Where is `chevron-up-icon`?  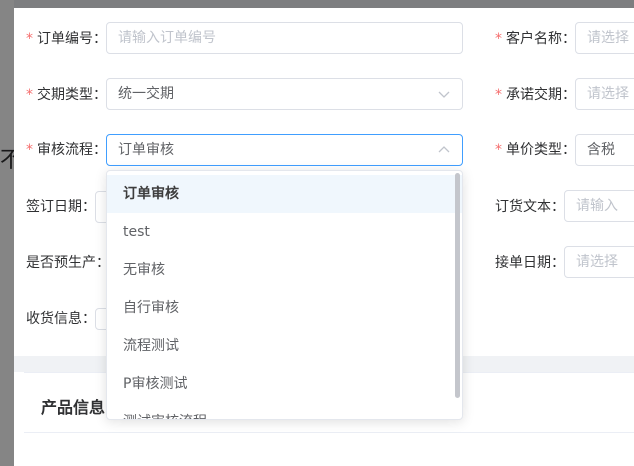
chevron-up-icon is located at coordinates (444, 150).